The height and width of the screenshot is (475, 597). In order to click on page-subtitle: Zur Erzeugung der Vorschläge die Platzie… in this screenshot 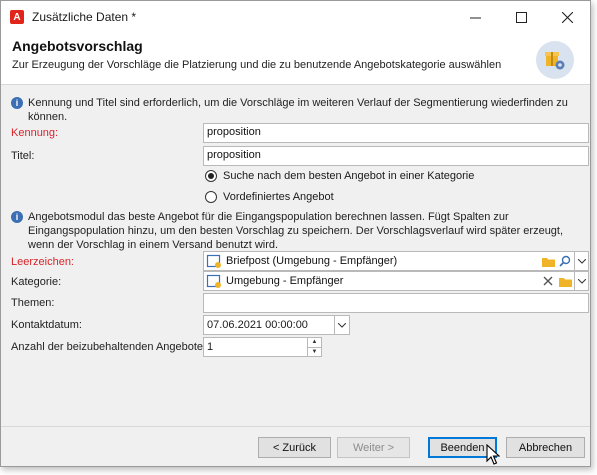, I will do `click(257, 65)`.